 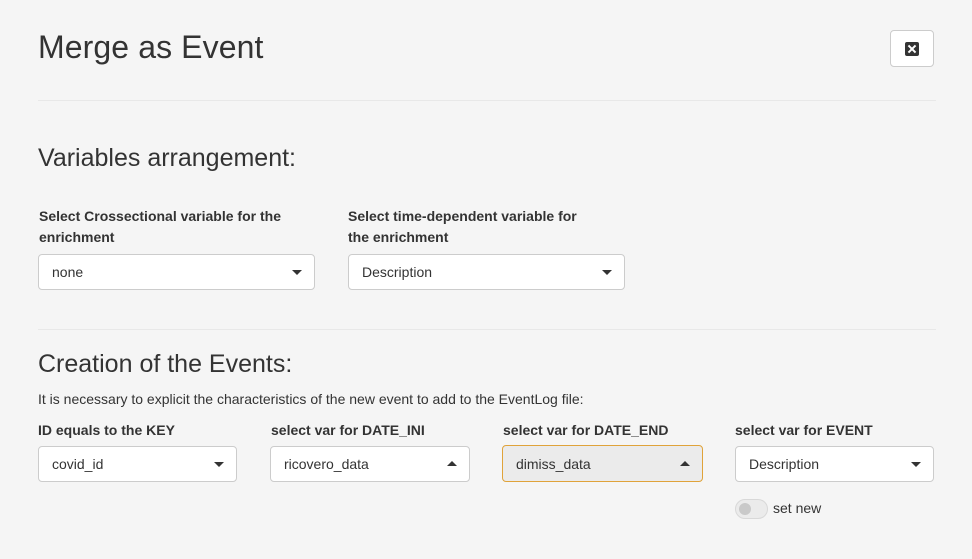 I want to click on date-end-select: dimiss_data, so click(x=602, y=463).